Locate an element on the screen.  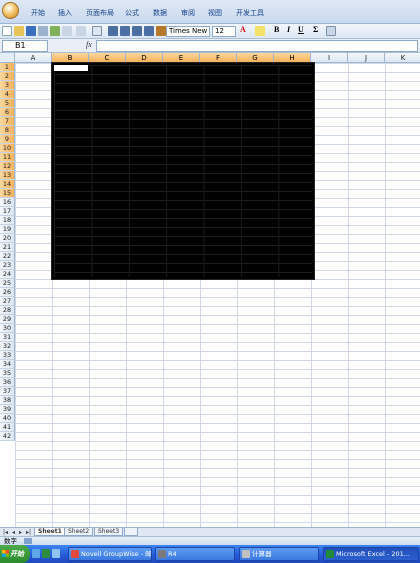
row-header: 40 is located at coordinates (7, 418).